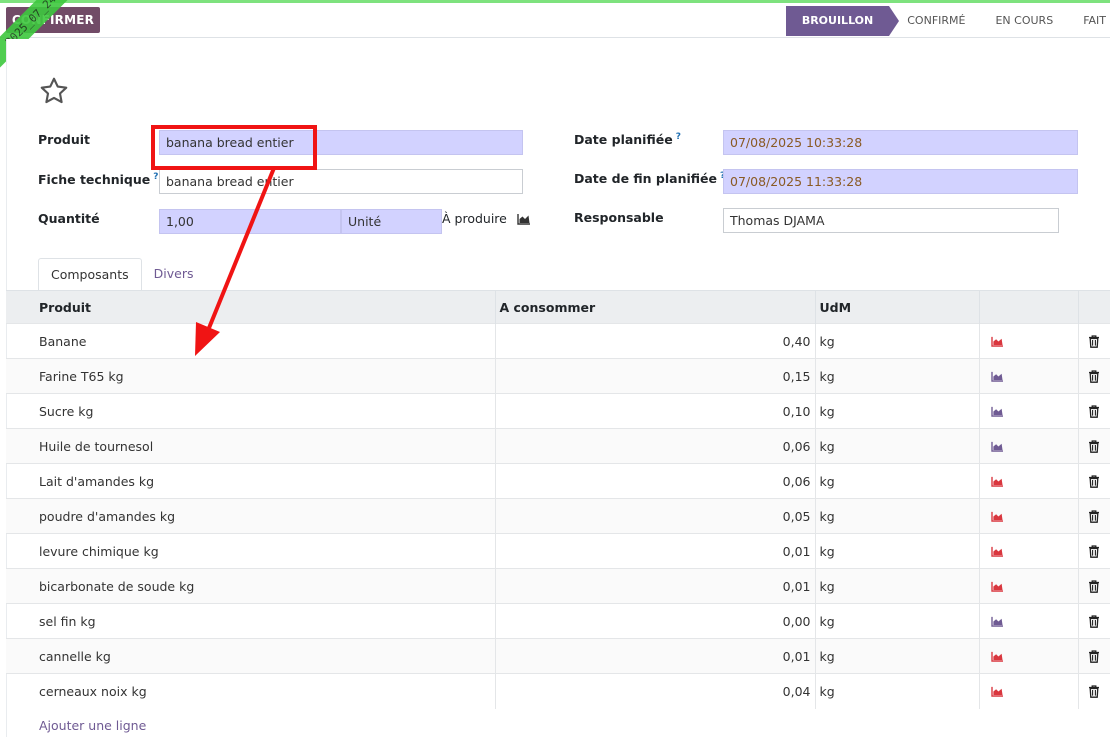 The height and width of the screenshot is (737, 1110). I want to click on table-row: poudre d'amandes kg 0,05 kg, so click(558, 516).